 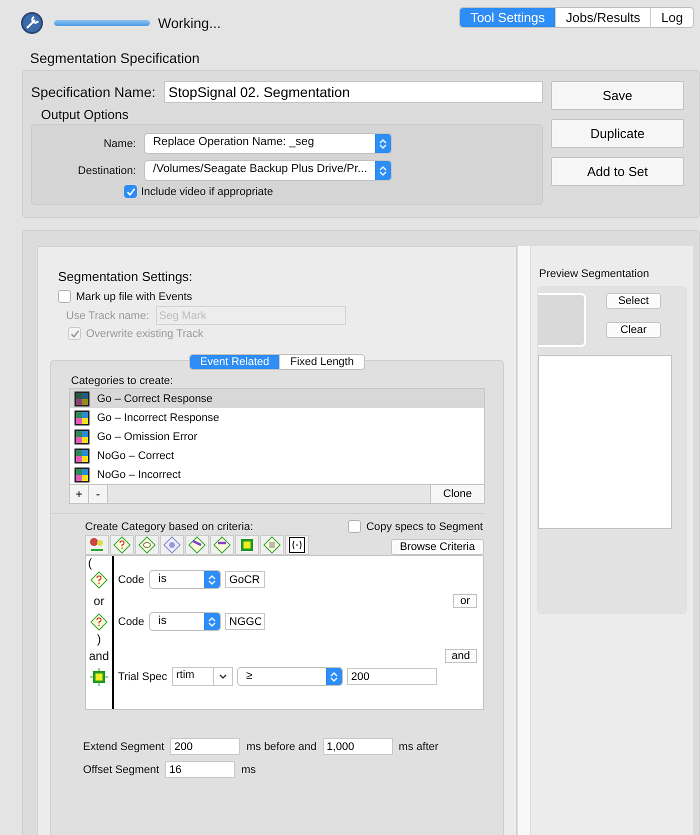 I want to click on list-label: Categories to create:, so click(x=122, y=381).